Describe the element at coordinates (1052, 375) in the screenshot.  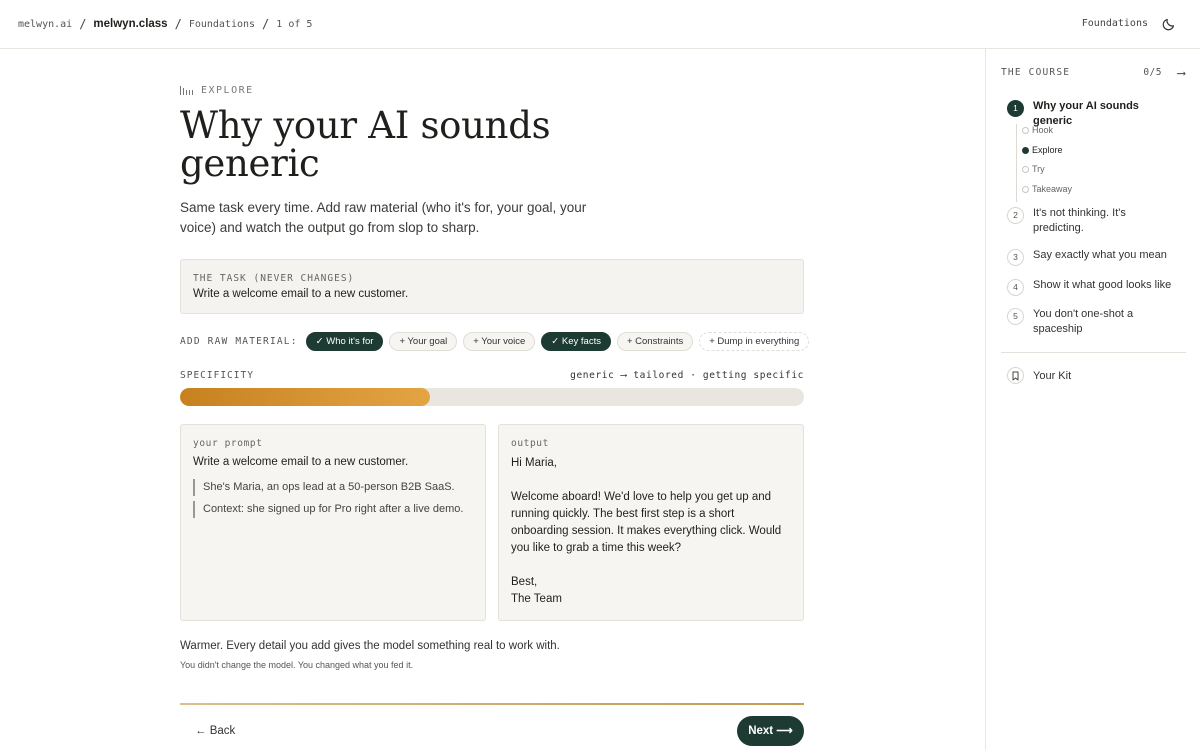
I see `your-kit-label: Your Kit` at that location.